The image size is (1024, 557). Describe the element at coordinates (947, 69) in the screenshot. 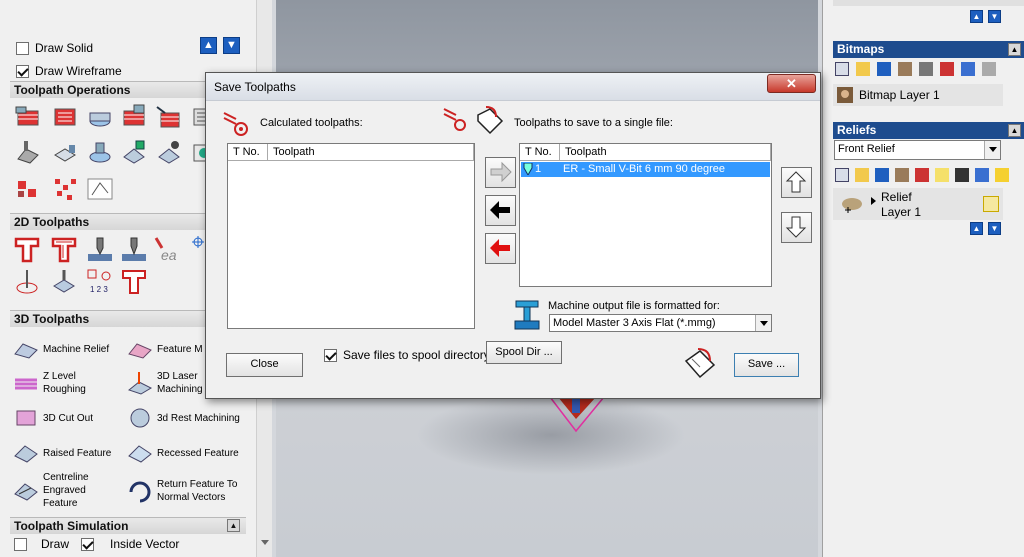

I see `photo-icon` at that location.